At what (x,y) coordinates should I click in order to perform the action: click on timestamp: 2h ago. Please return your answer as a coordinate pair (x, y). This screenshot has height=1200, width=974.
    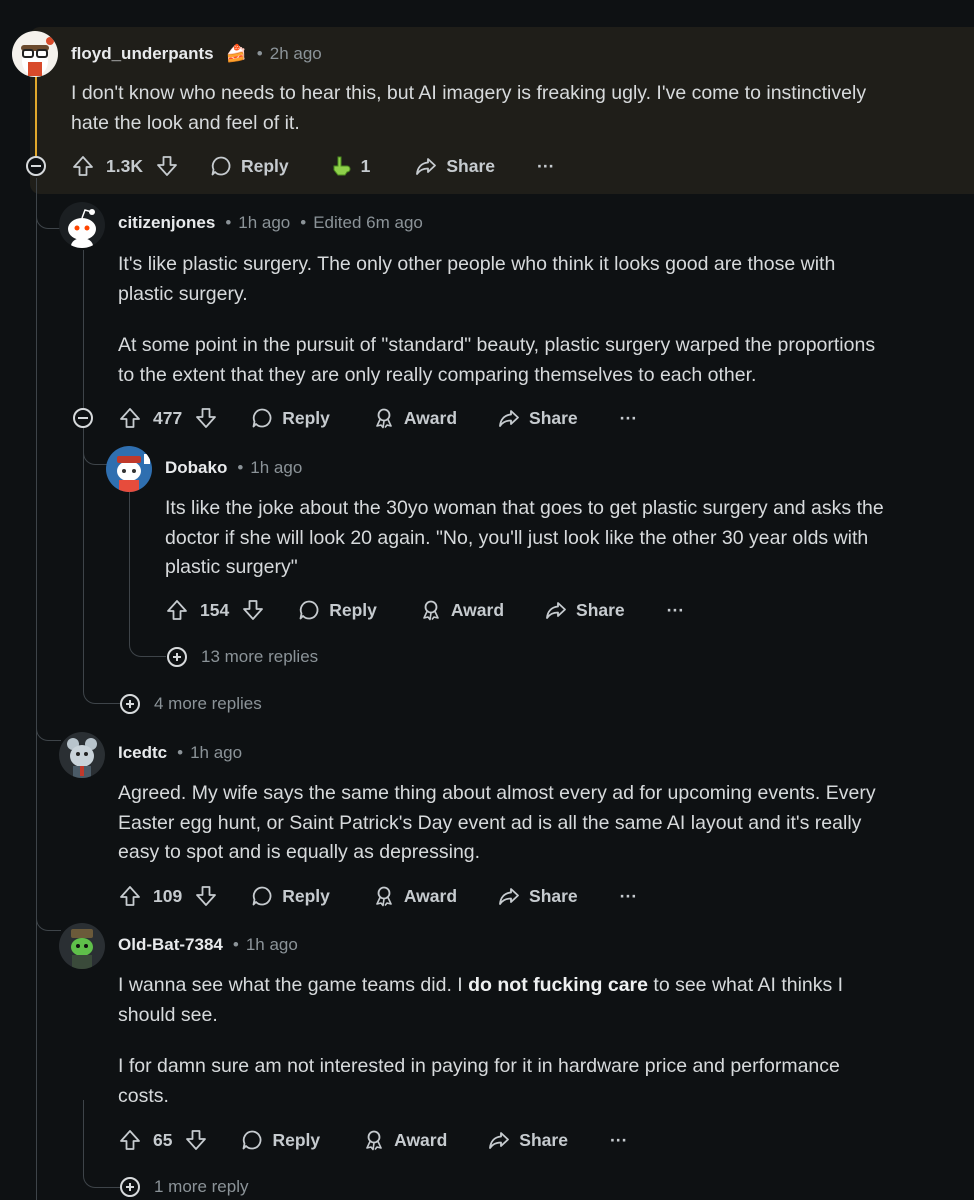
    Looking at the image, I should click on (296, 54).